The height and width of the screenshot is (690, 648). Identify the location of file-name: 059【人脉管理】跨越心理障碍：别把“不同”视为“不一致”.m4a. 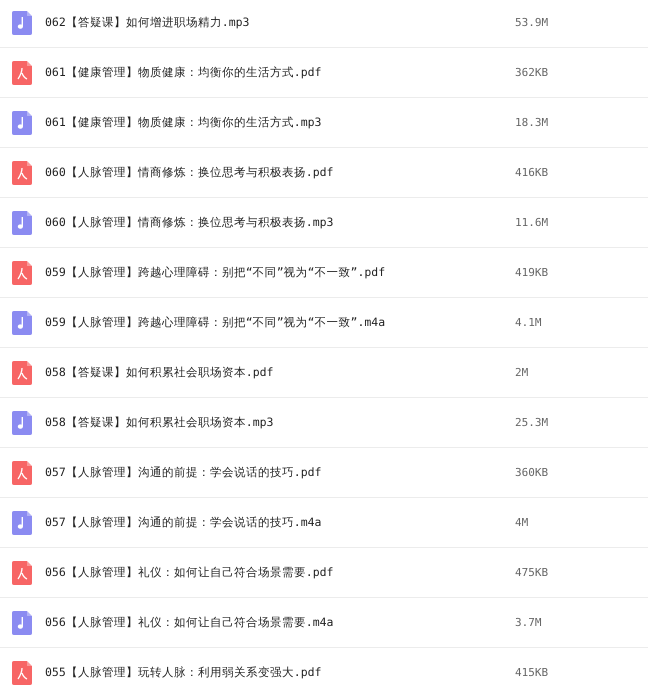
(280, 322).